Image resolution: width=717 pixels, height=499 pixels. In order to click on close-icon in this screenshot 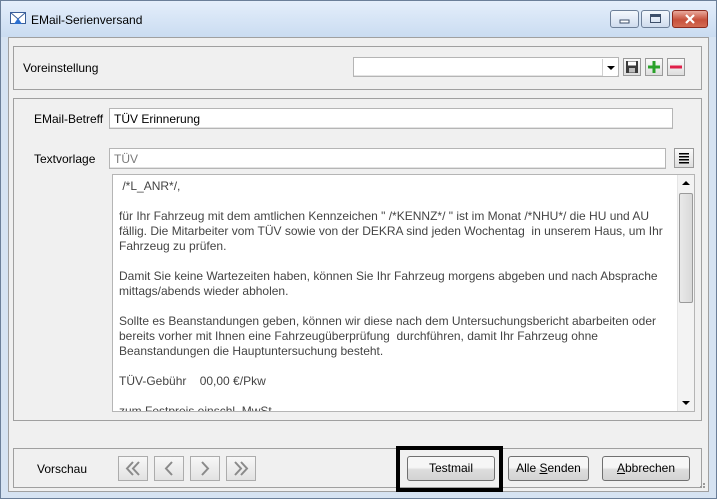, I will do `click(690, 19)`.